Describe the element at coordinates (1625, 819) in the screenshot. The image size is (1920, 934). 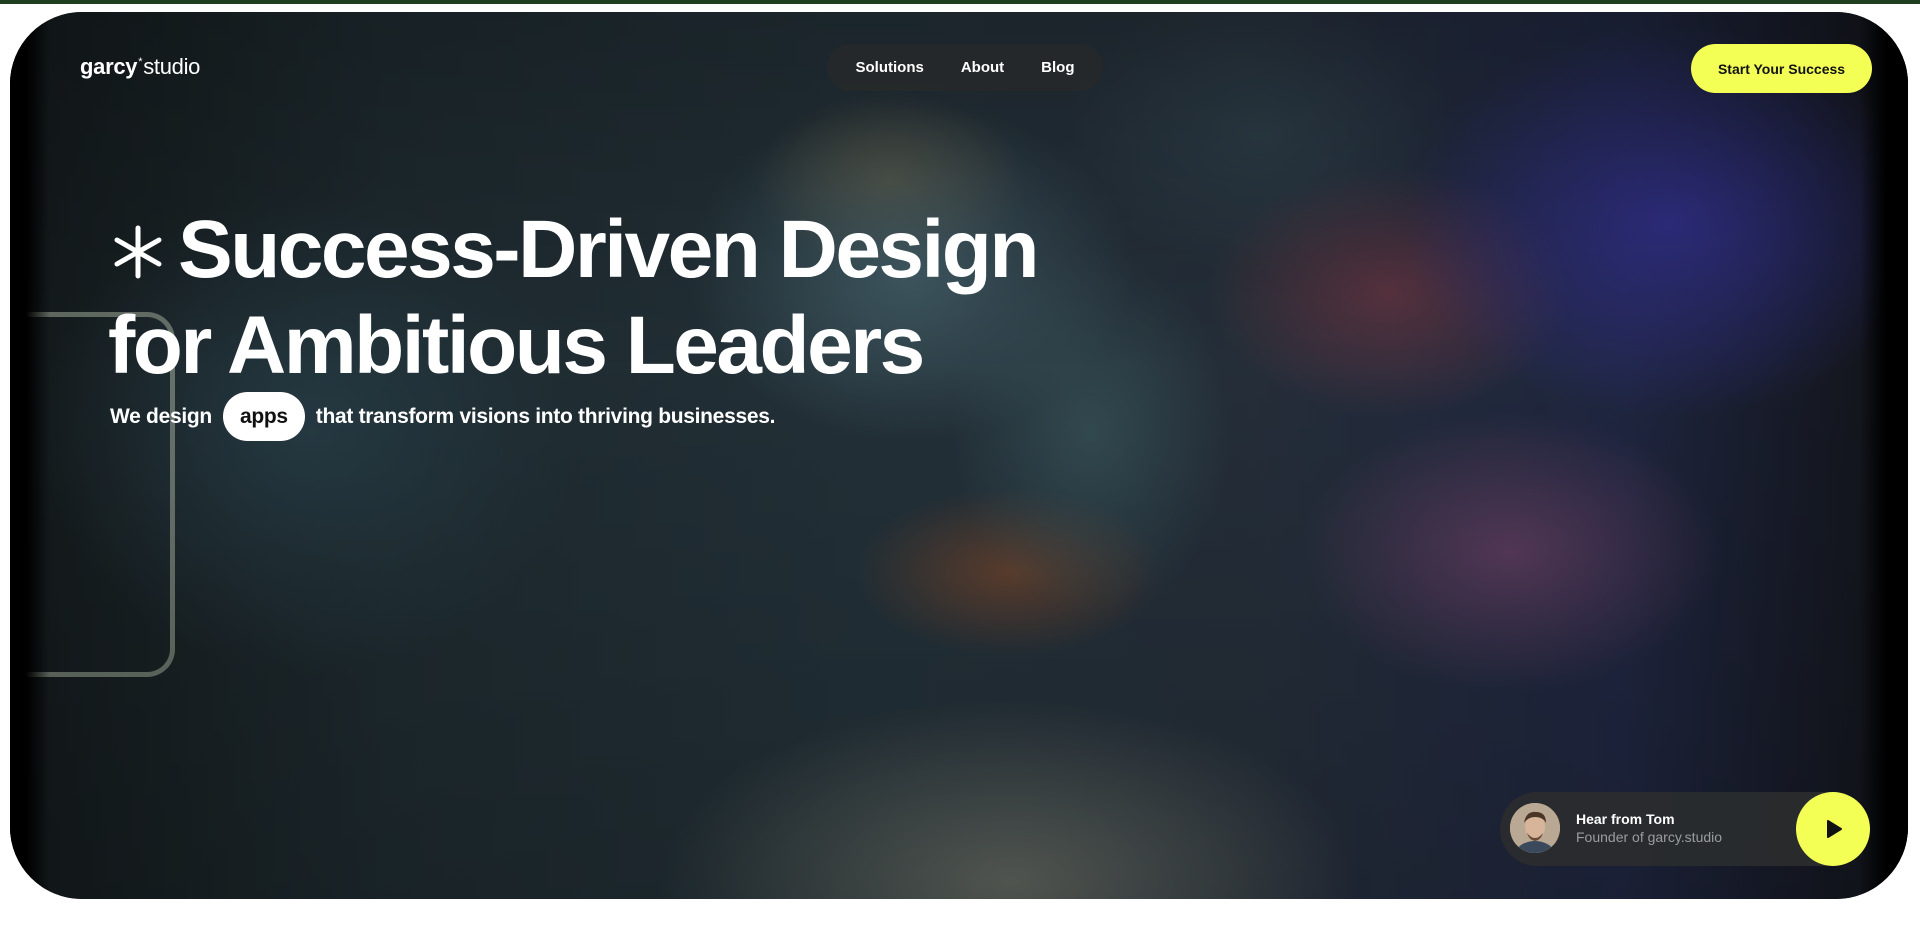
I see `testimonial-title: Hear from Tom` at that location.